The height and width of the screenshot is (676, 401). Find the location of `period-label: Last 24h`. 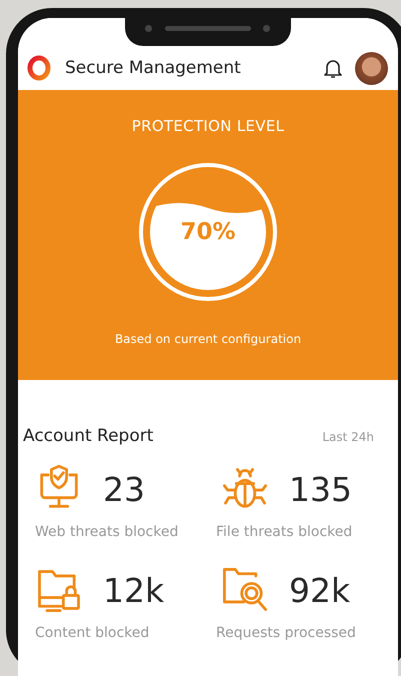

period-label: Last 24h is located at coordinates (348, 437).